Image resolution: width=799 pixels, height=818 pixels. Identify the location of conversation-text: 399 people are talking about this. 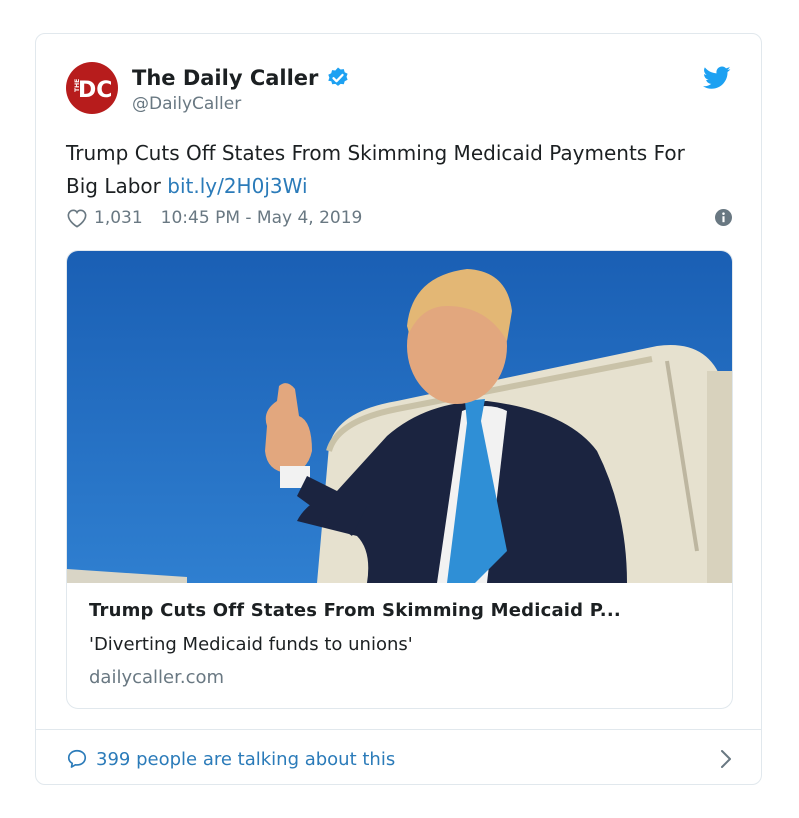
(245, 759).